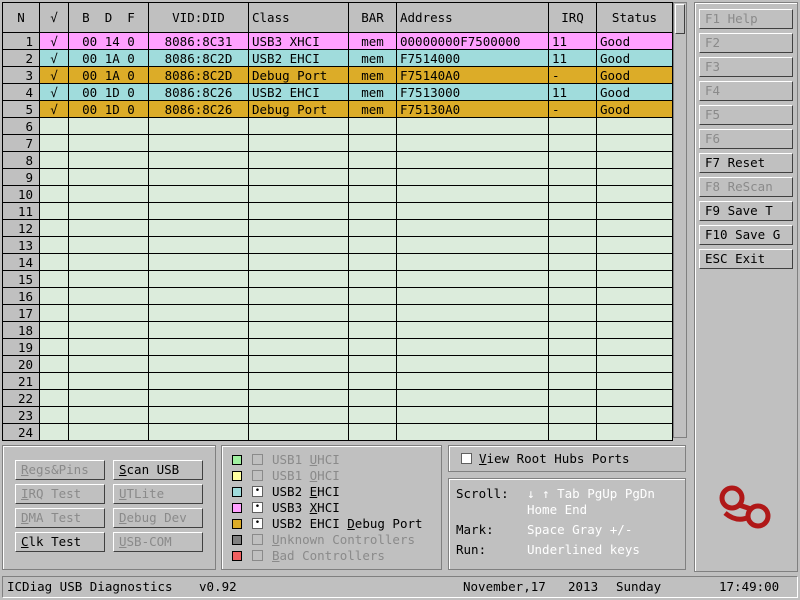 Image resolution: width=800 pixels, height=600 pixels. What do you see at coordinates (746, 91) in the screenshot?
I see `fkey-button-4: F4` at bounding box center [746, 91].